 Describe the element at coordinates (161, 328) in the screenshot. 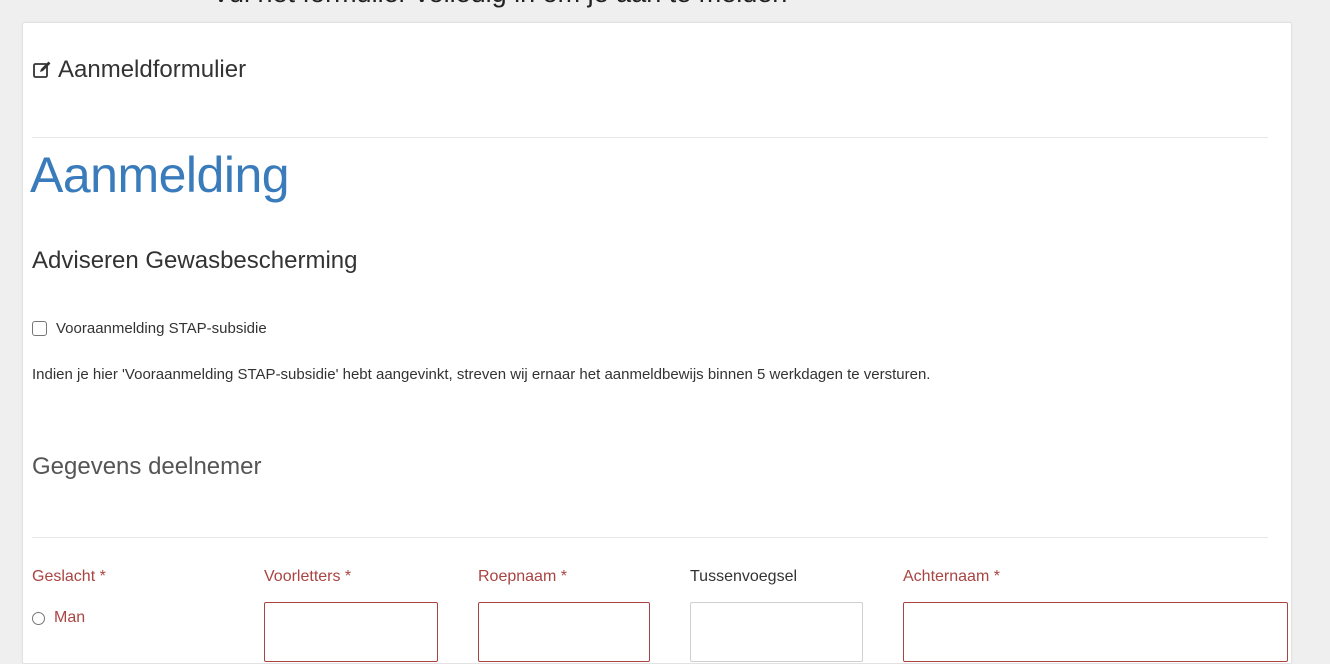

I see `pre-registration-label: Vooraanmelding STAP-subsidie` at that location.